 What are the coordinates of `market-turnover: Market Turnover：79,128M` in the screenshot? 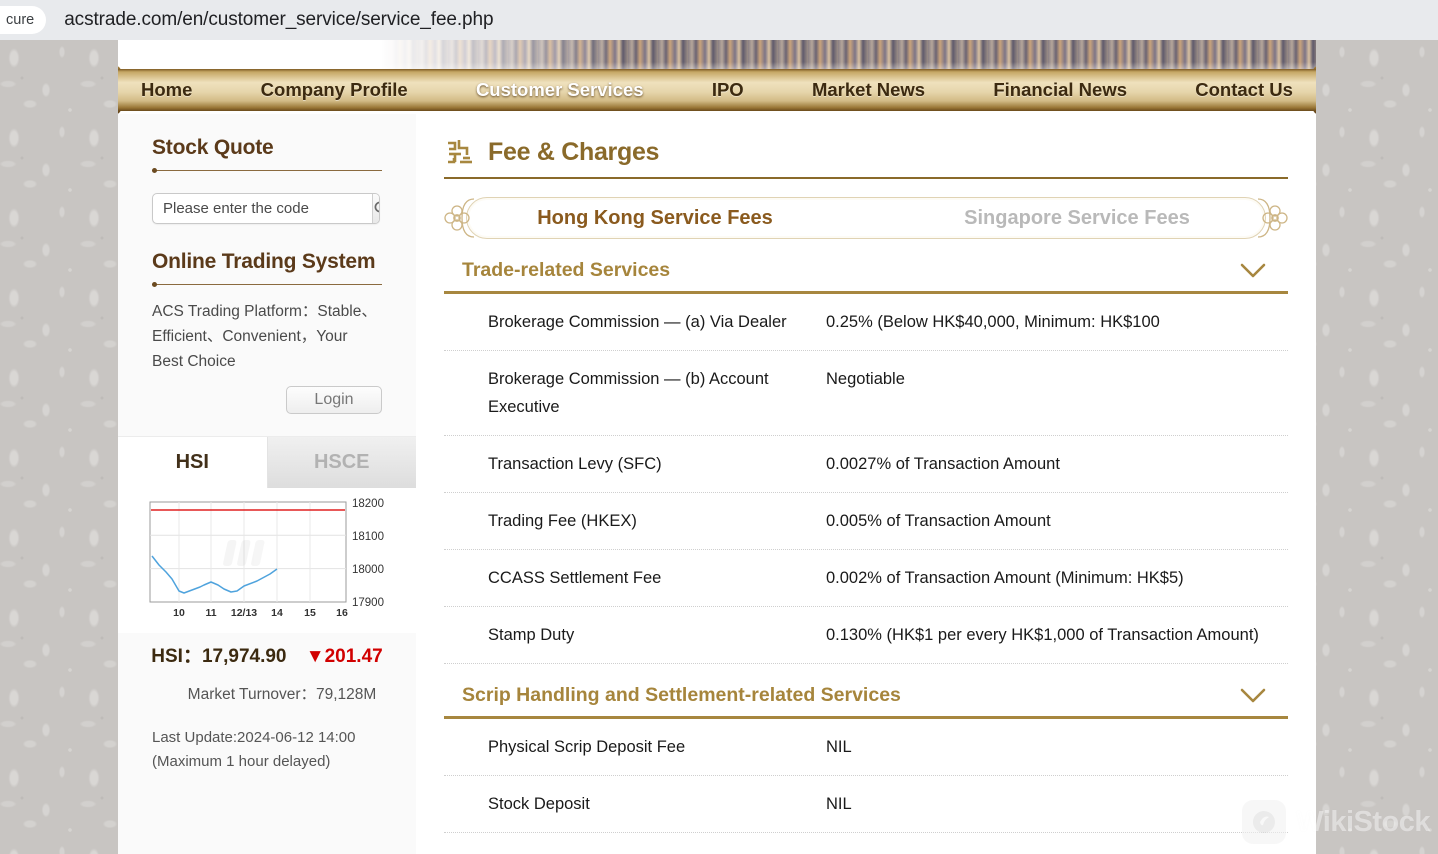 It's located at (282, 694).